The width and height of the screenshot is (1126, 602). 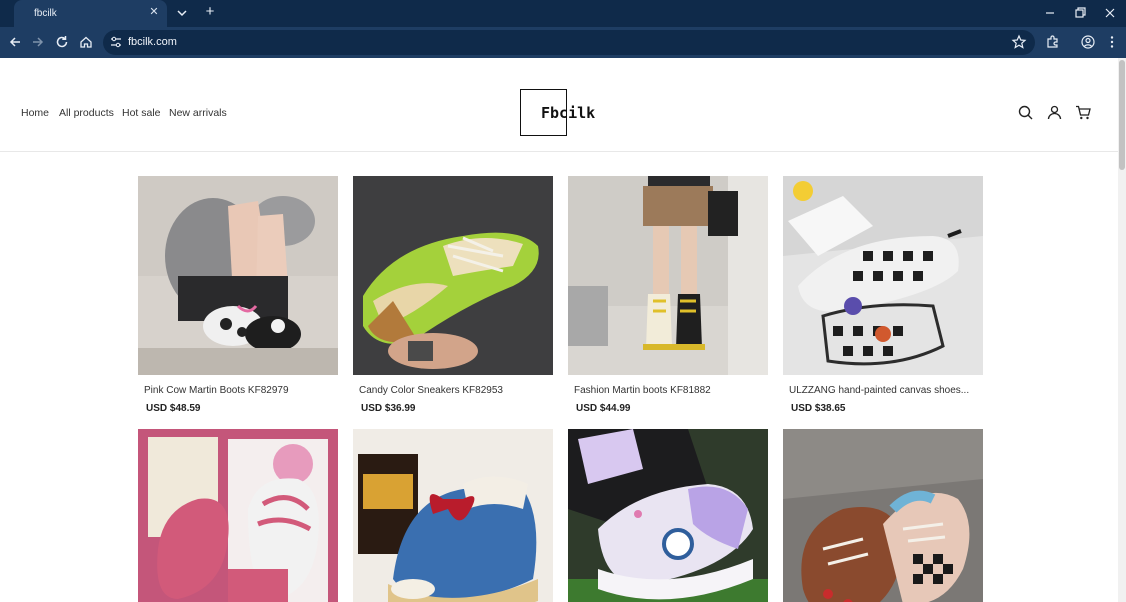 I want to click on close-icon: ✕, so click(x=154, y=12).